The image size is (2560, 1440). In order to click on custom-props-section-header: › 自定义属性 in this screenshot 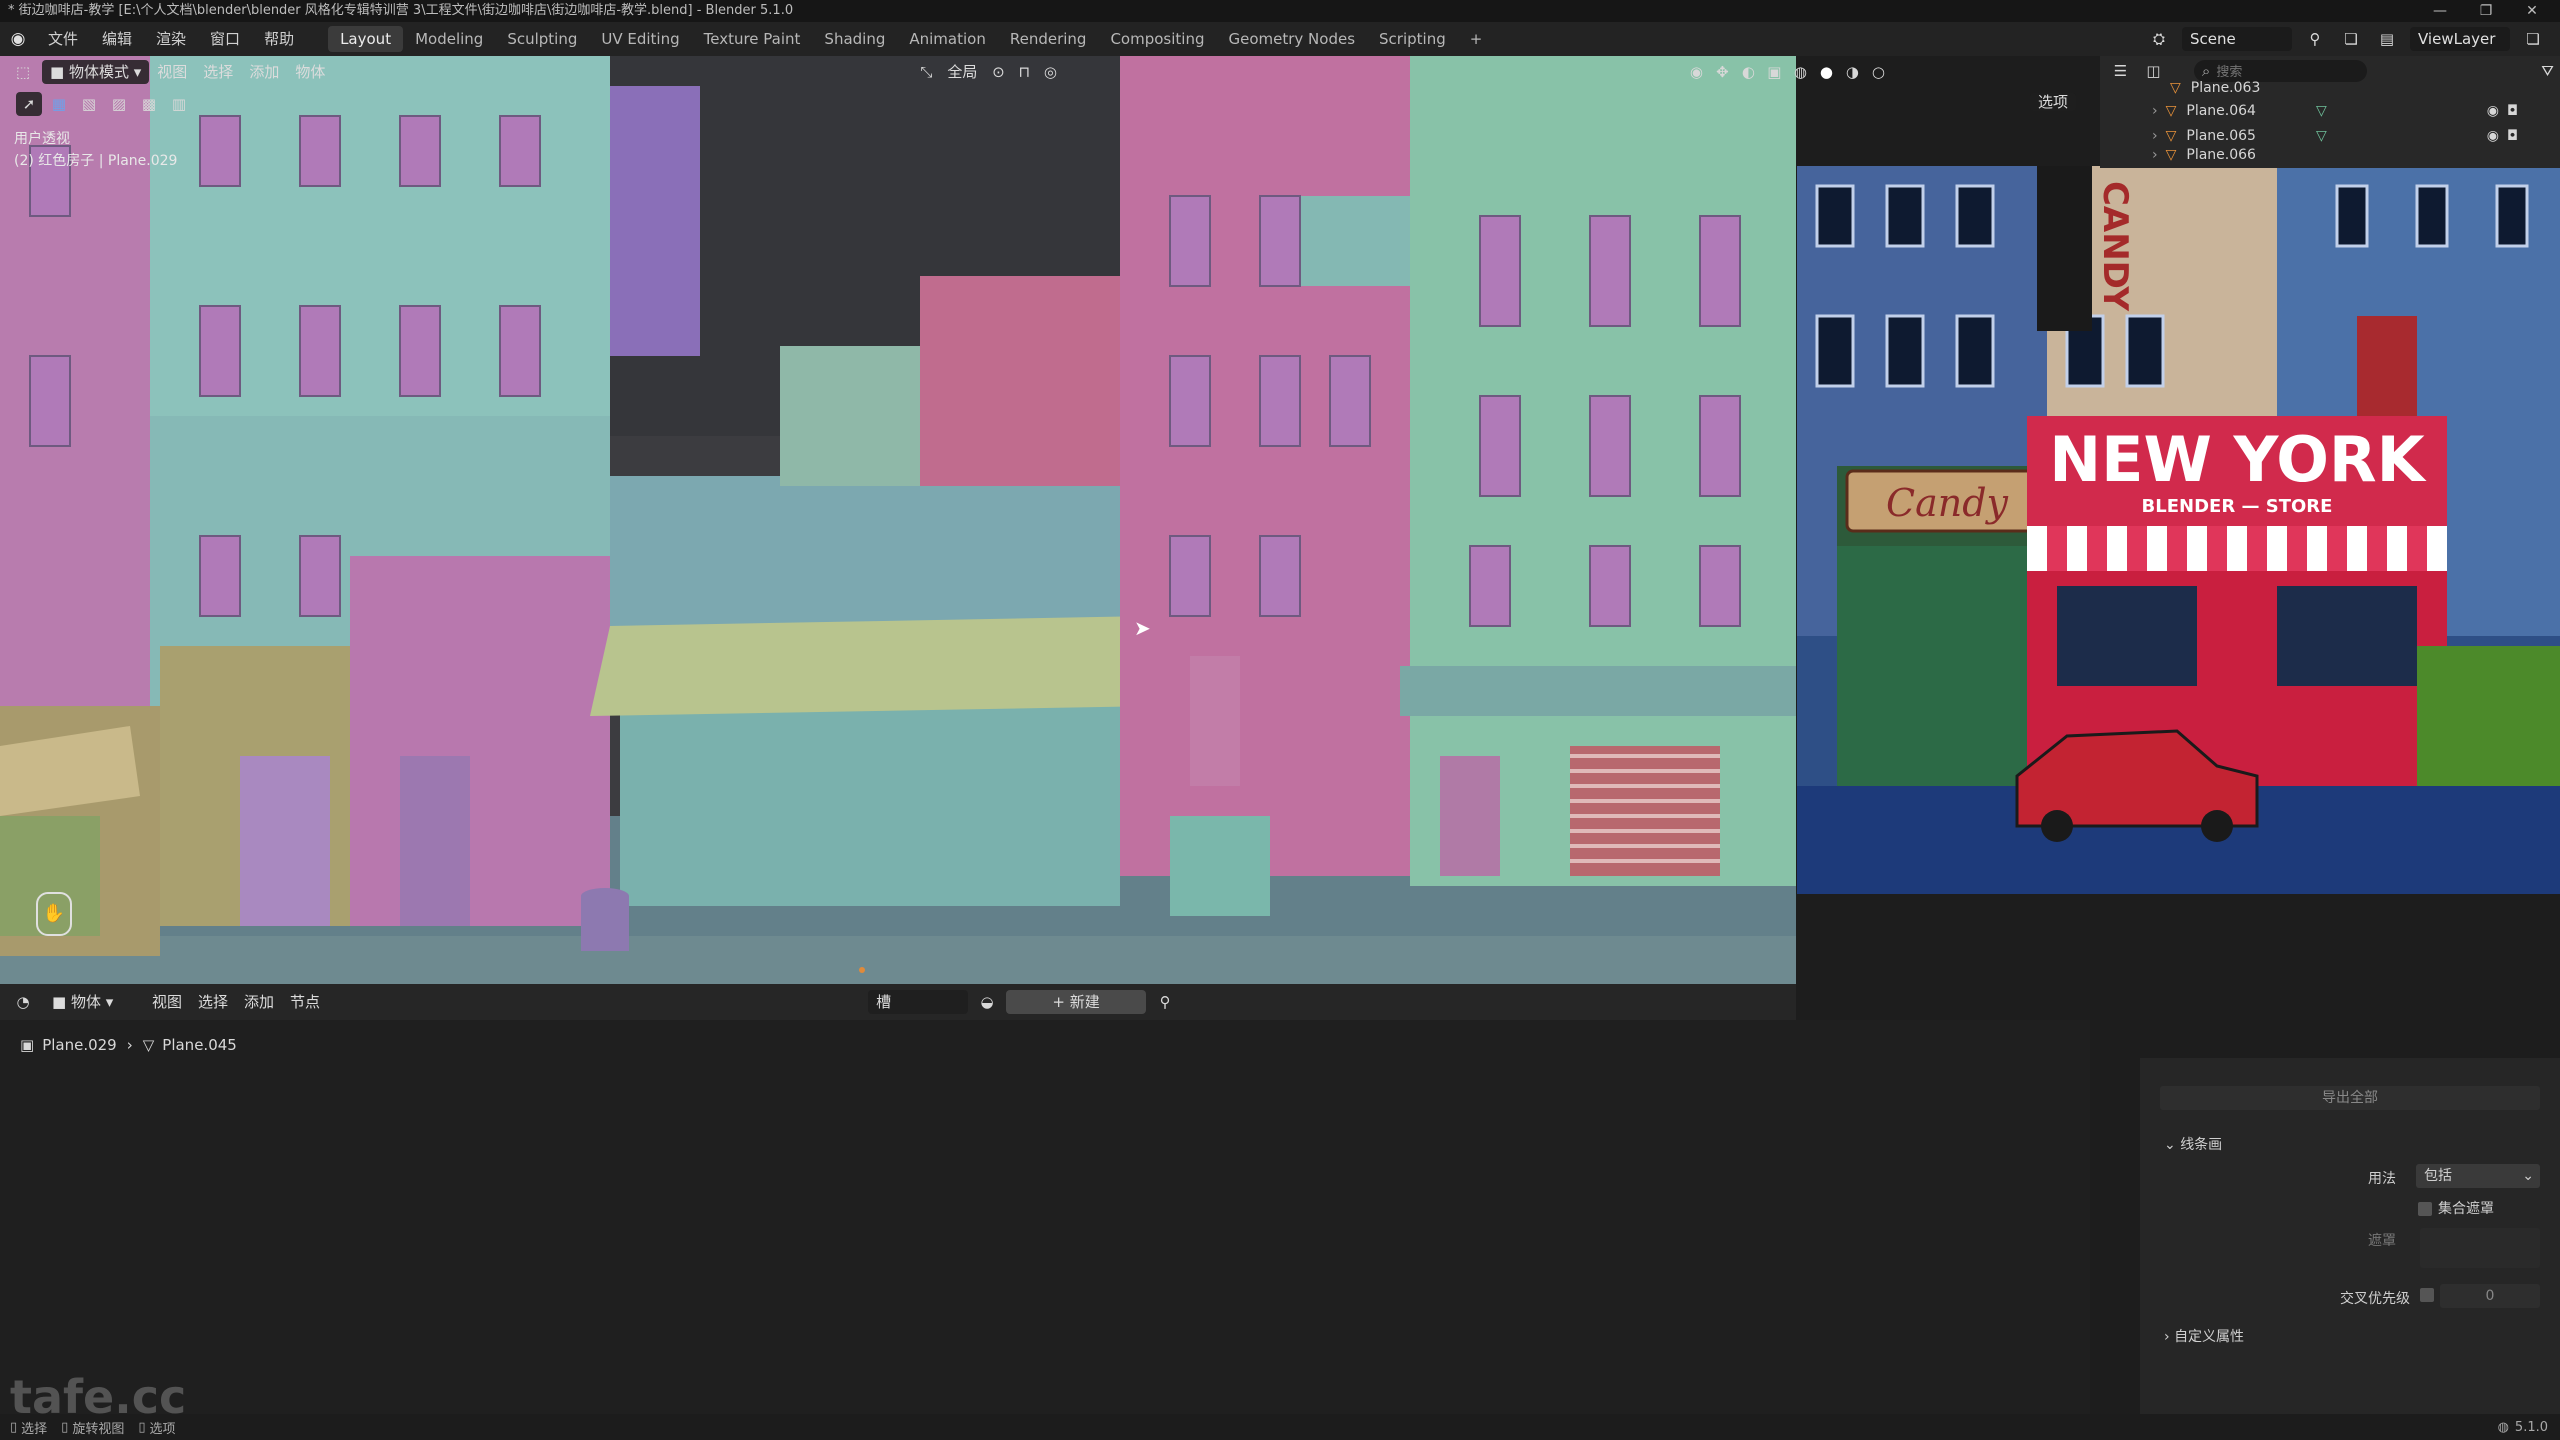, I will do `click(2204, 1336)`.